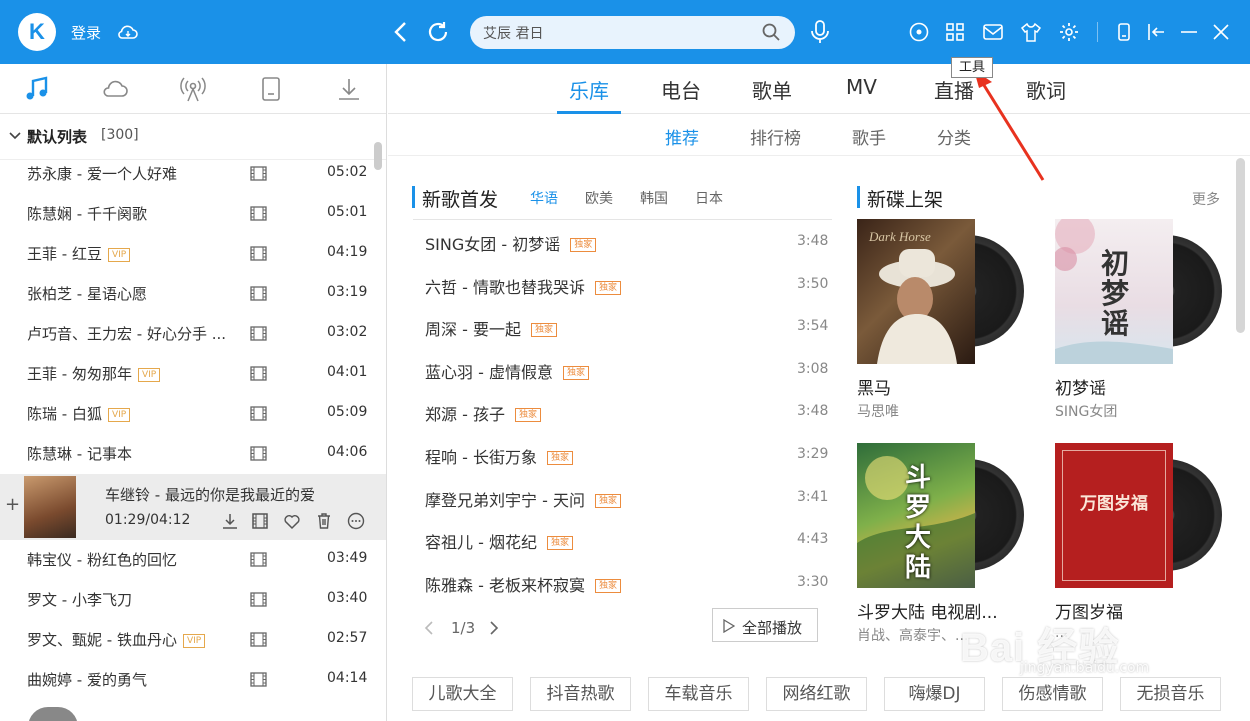 Image resolution: width=1250 pixels, height=721 pixels. What do you see at coordinates (820, 32) in the screenshot?
I see `mic-icon` at bounding box center [820, 32].